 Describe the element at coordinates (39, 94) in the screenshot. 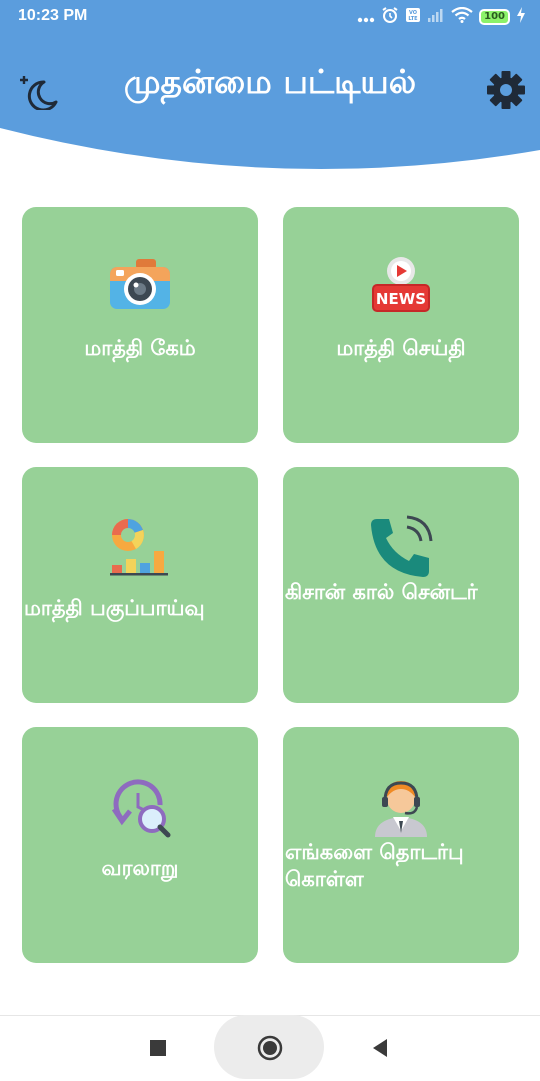

I see `moon-icon` at that location.